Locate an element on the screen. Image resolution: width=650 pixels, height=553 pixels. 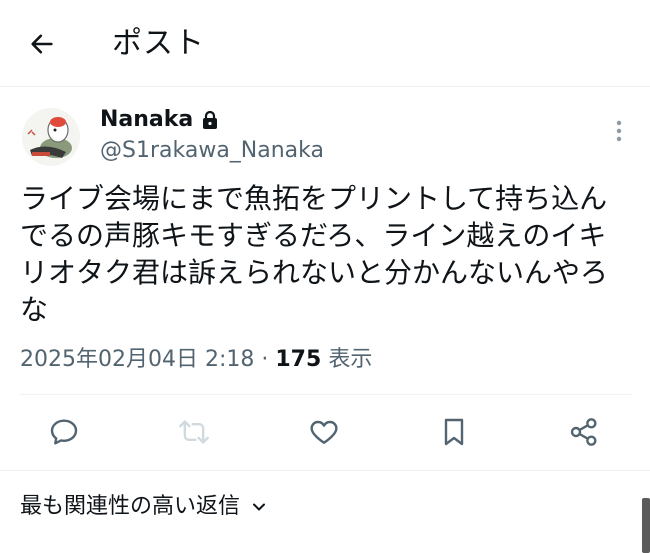
reply-button is located at coordinates (64, 432).